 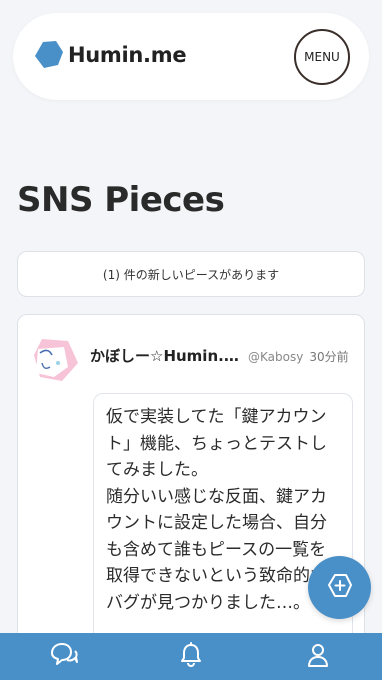 I want to click on chat-bubbles-icon, so click(x=64, y=657).